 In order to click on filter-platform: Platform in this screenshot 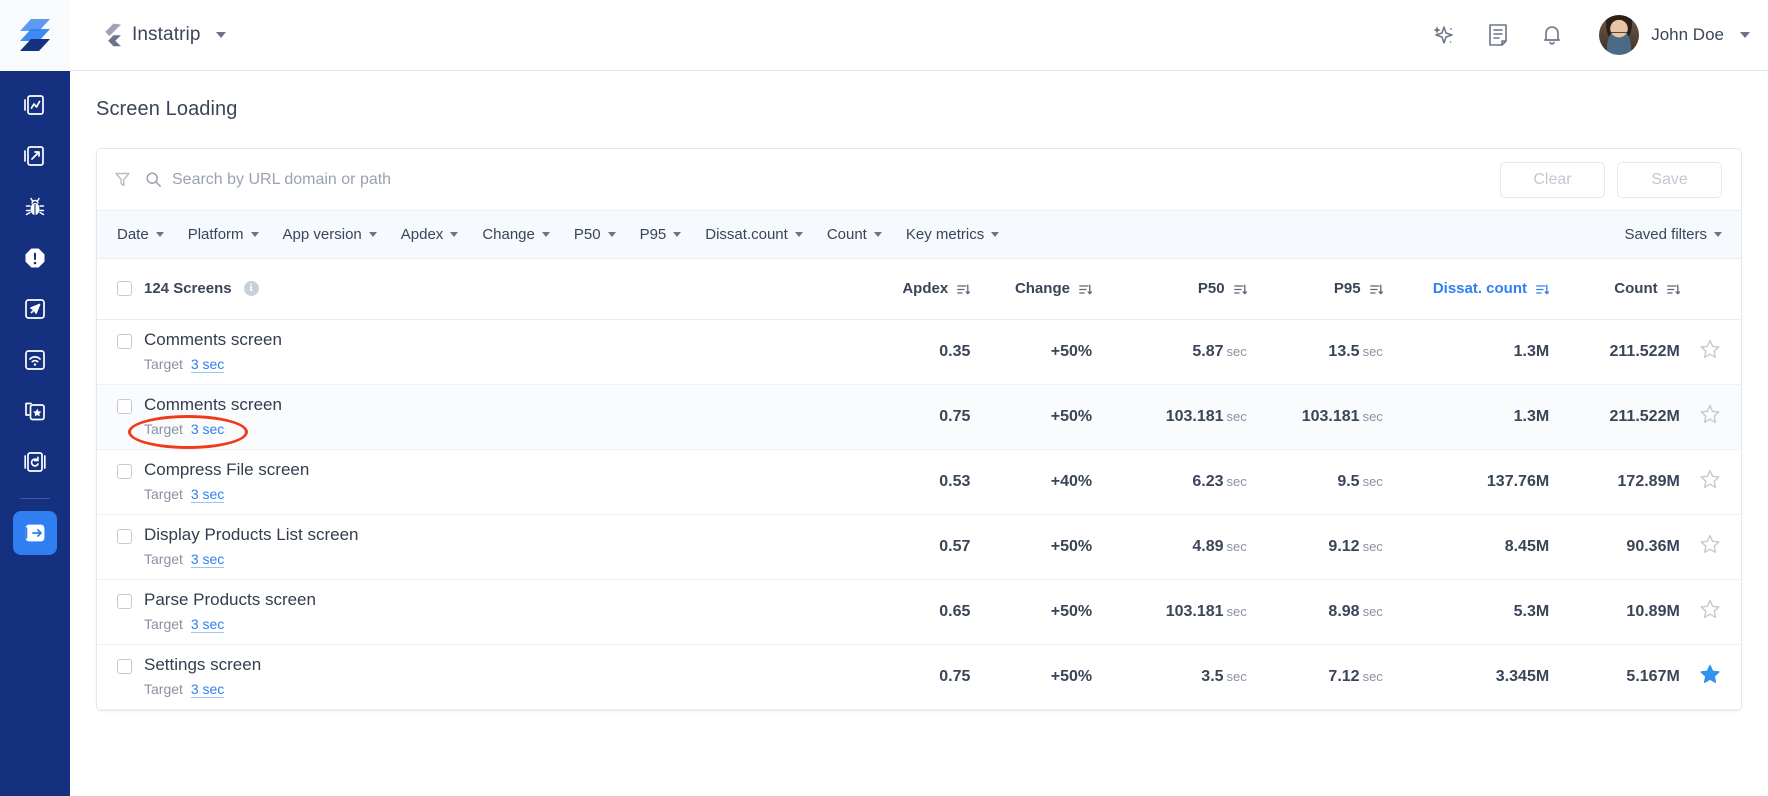, I will do `click(223, 234)`.